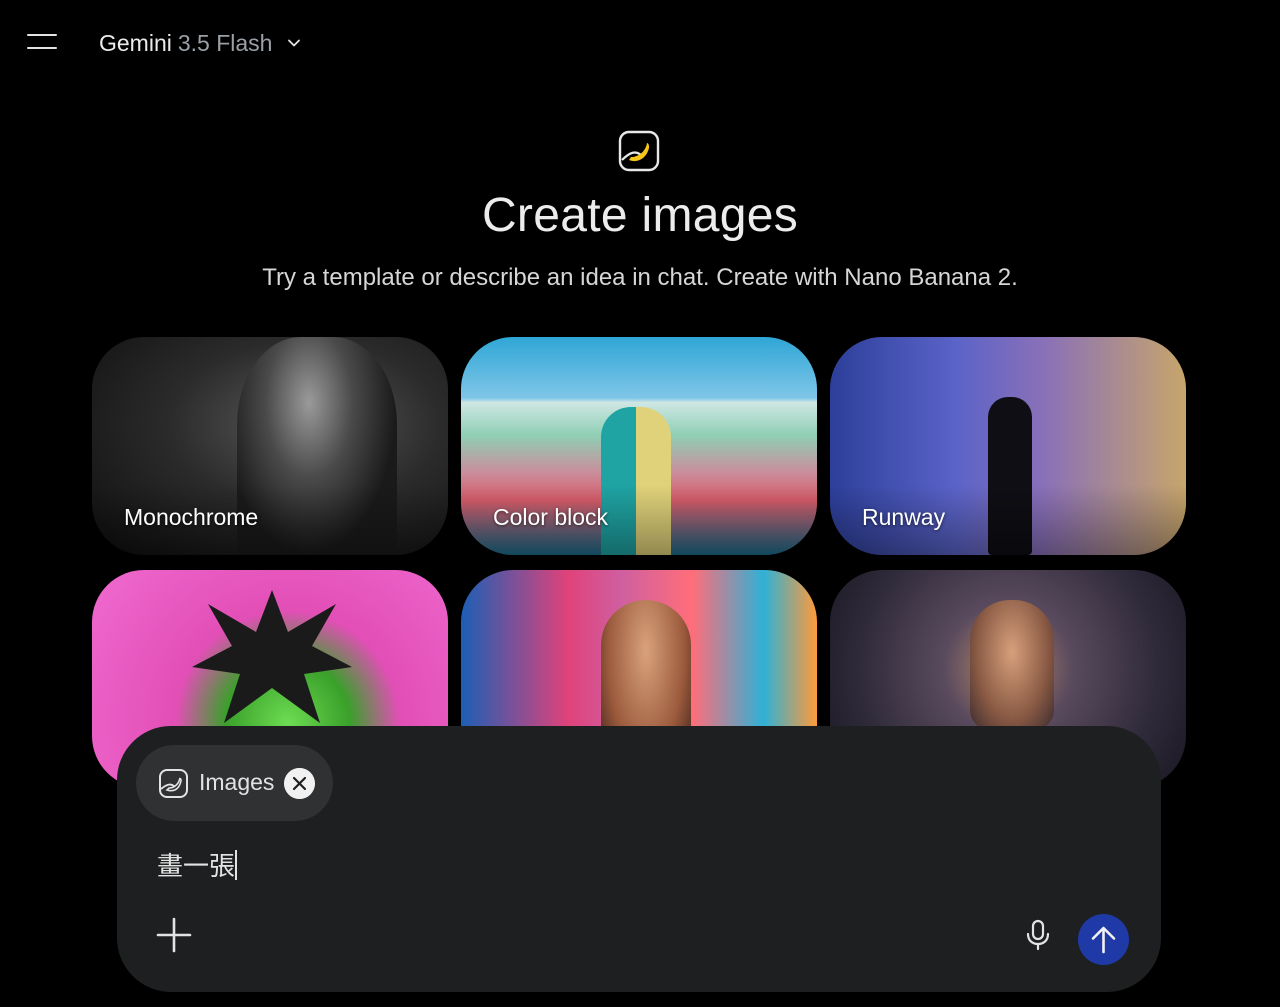  I want to click on model-variant: 3.5 Flash, so click(225, 42).